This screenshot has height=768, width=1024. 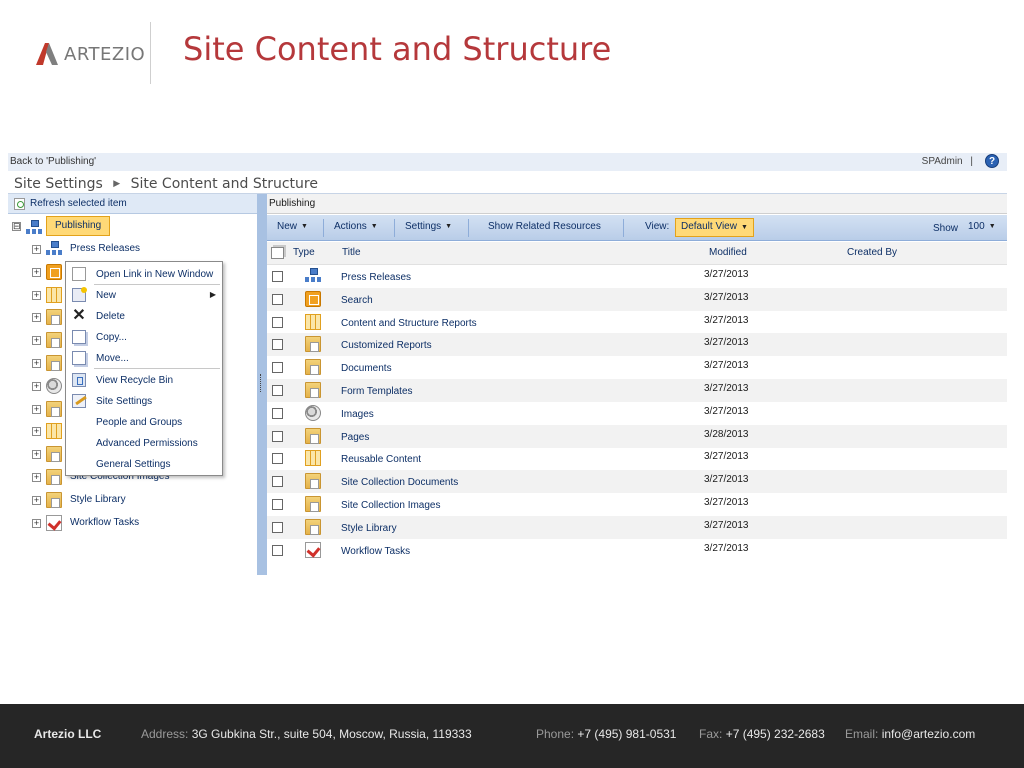 What do you see at coordinates (292, 226) in the screenshot?
I see `new-menu-button: New ▼` at bounding box center [292, 226].